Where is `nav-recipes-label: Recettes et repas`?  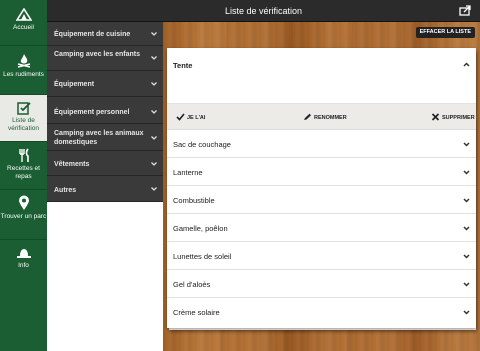 nav-recipes-label: Recettes et repas is located at coordinates (23, 172).